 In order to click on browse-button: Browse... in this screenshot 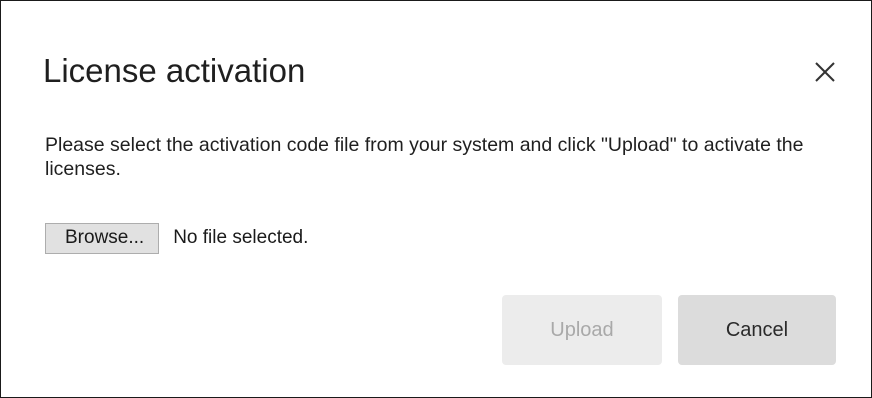, I will do `click(102, 238)`.